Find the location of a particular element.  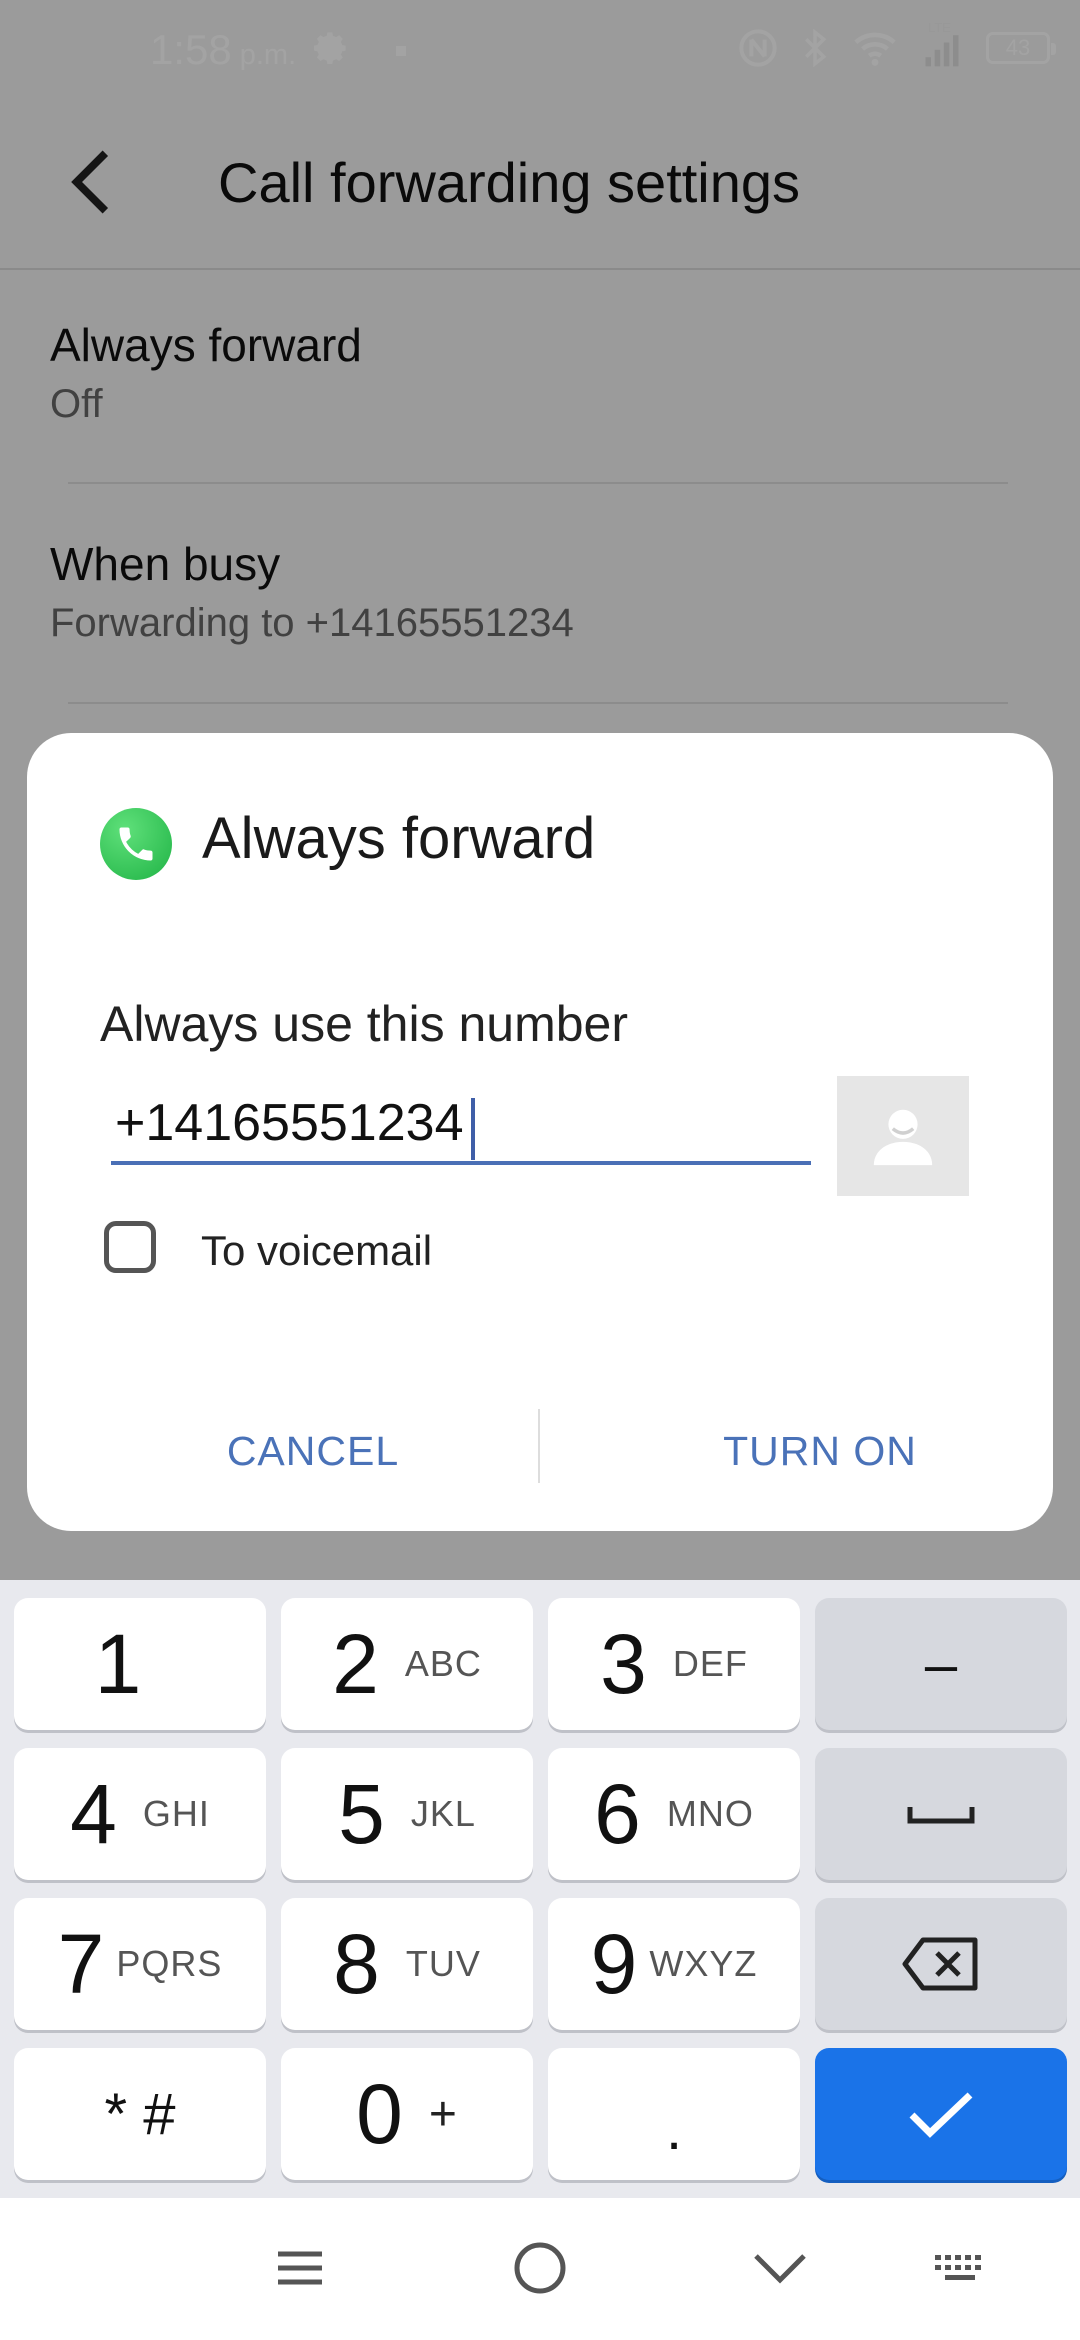

key-digit: 5 is located at coordinates (361, 1813).